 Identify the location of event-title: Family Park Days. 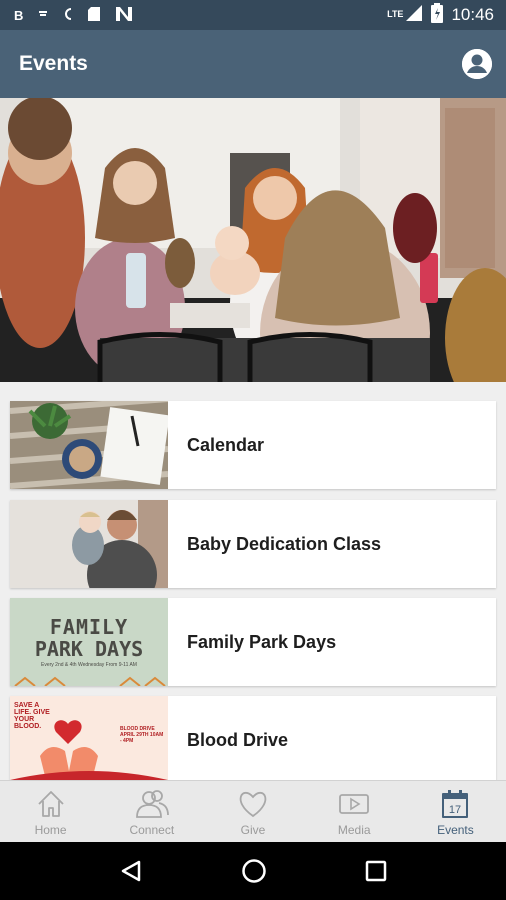
(262, 641).